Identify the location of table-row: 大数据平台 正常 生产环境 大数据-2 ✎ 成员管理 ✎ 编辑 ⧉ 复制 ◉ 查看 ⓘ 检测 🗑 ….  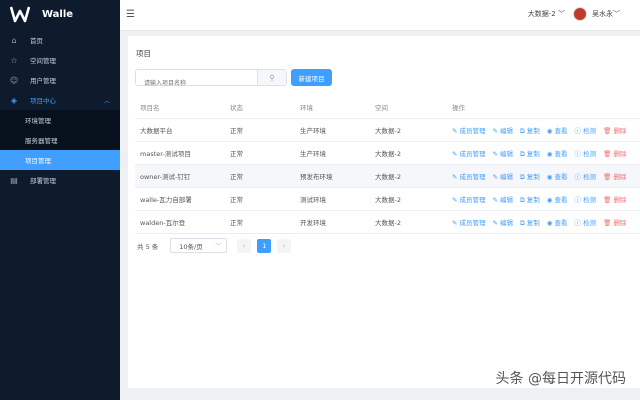
(387, 130).